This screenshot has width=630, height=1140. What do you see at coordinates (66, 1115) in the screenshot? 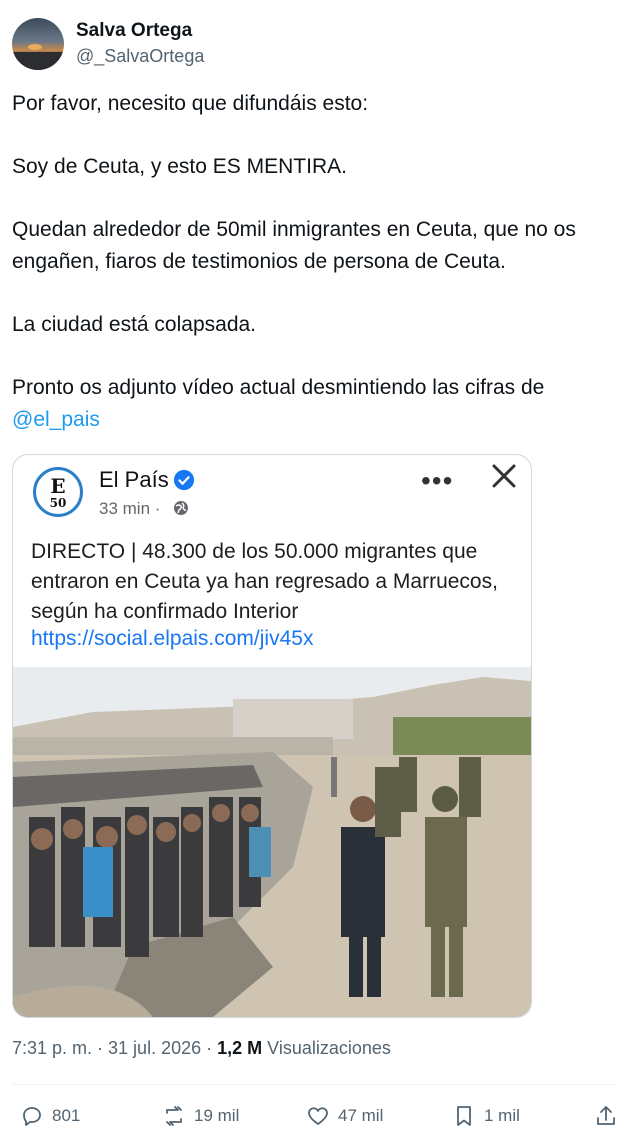
I see `reply-count: 801` at bounding box center [66, 1115].